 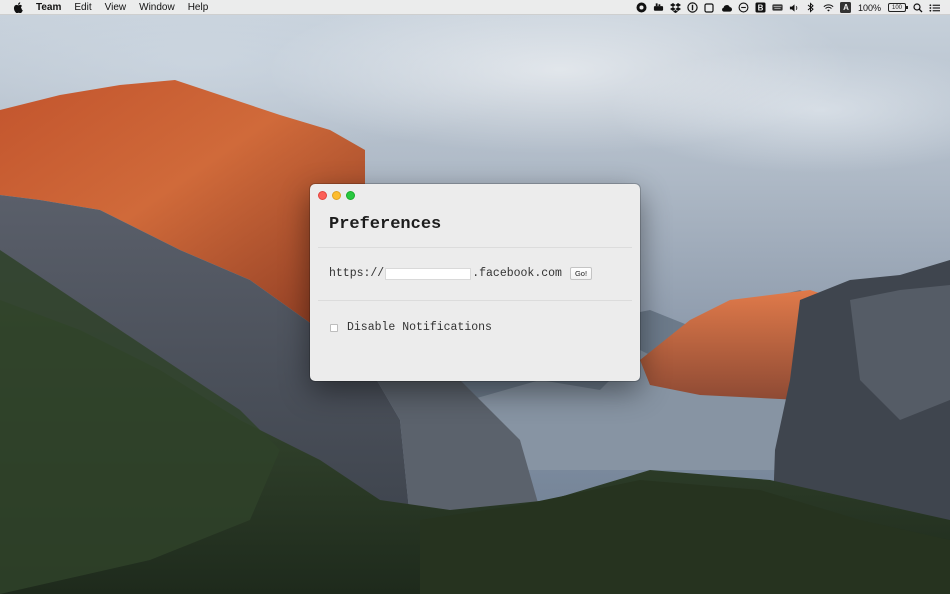 I want to click on dropbox-icon, so click(x=675, y=7).